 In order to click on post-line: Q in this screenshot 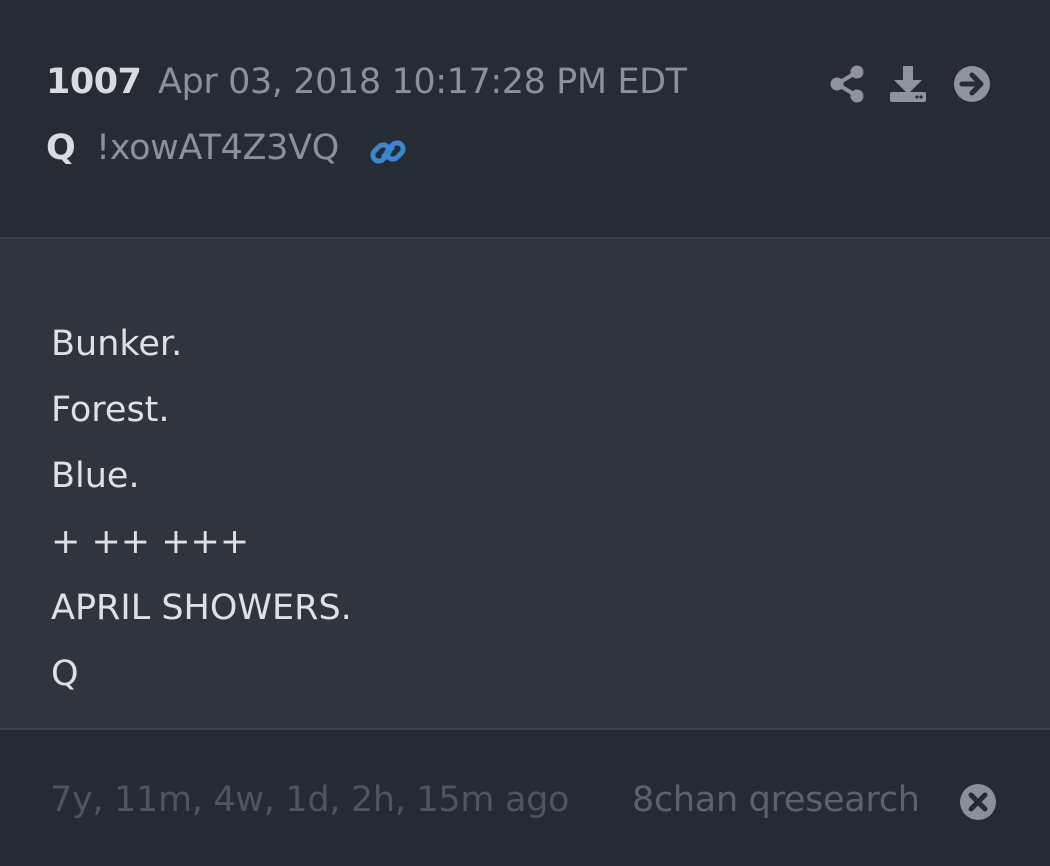, I will do `click(65, 674)`.